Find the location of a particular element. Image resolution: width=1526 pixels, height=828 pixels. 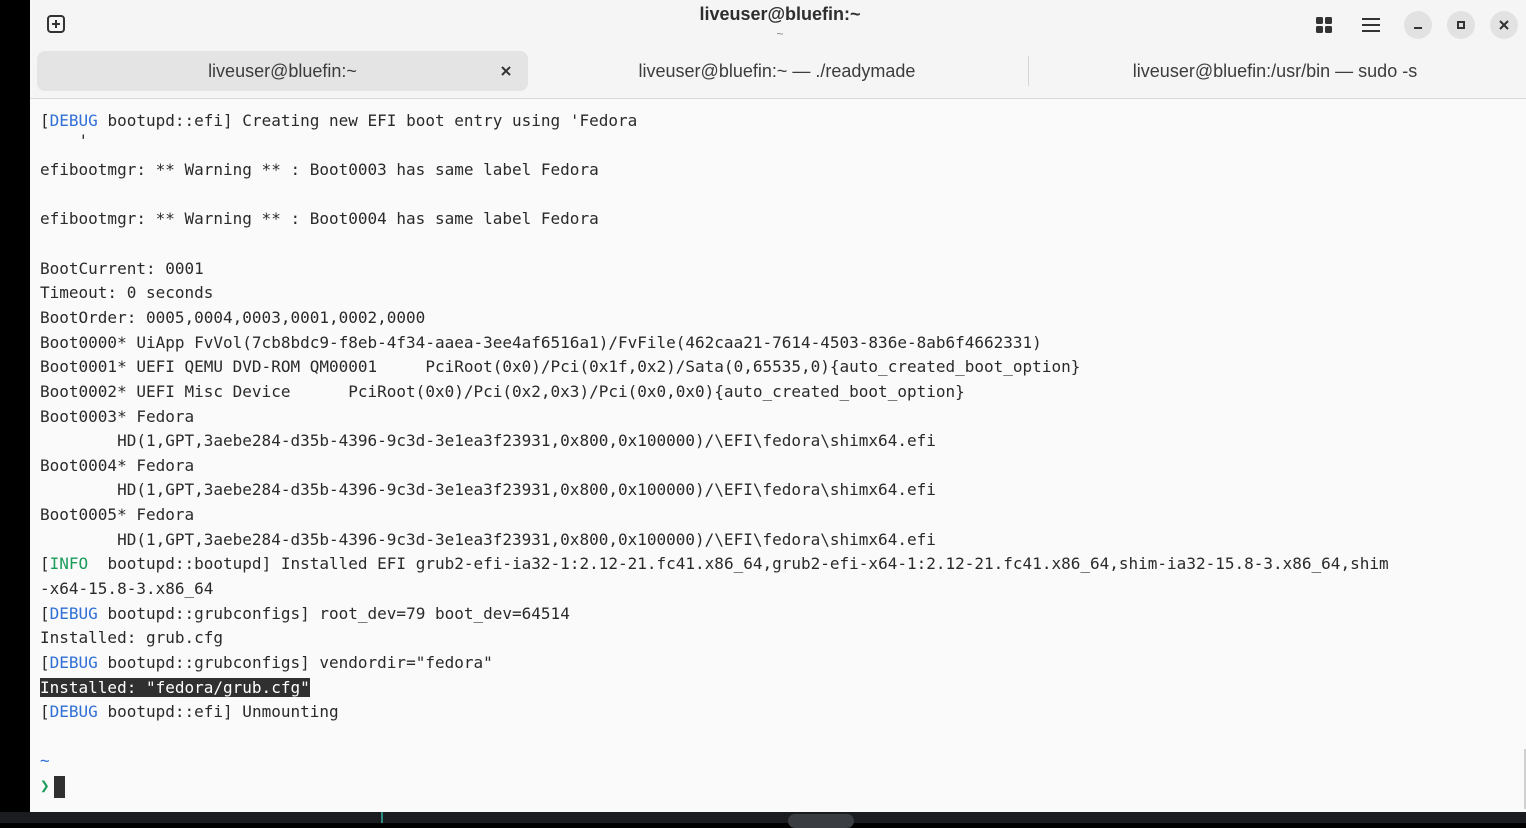

text-cursor is located at coordinates (59, 786).